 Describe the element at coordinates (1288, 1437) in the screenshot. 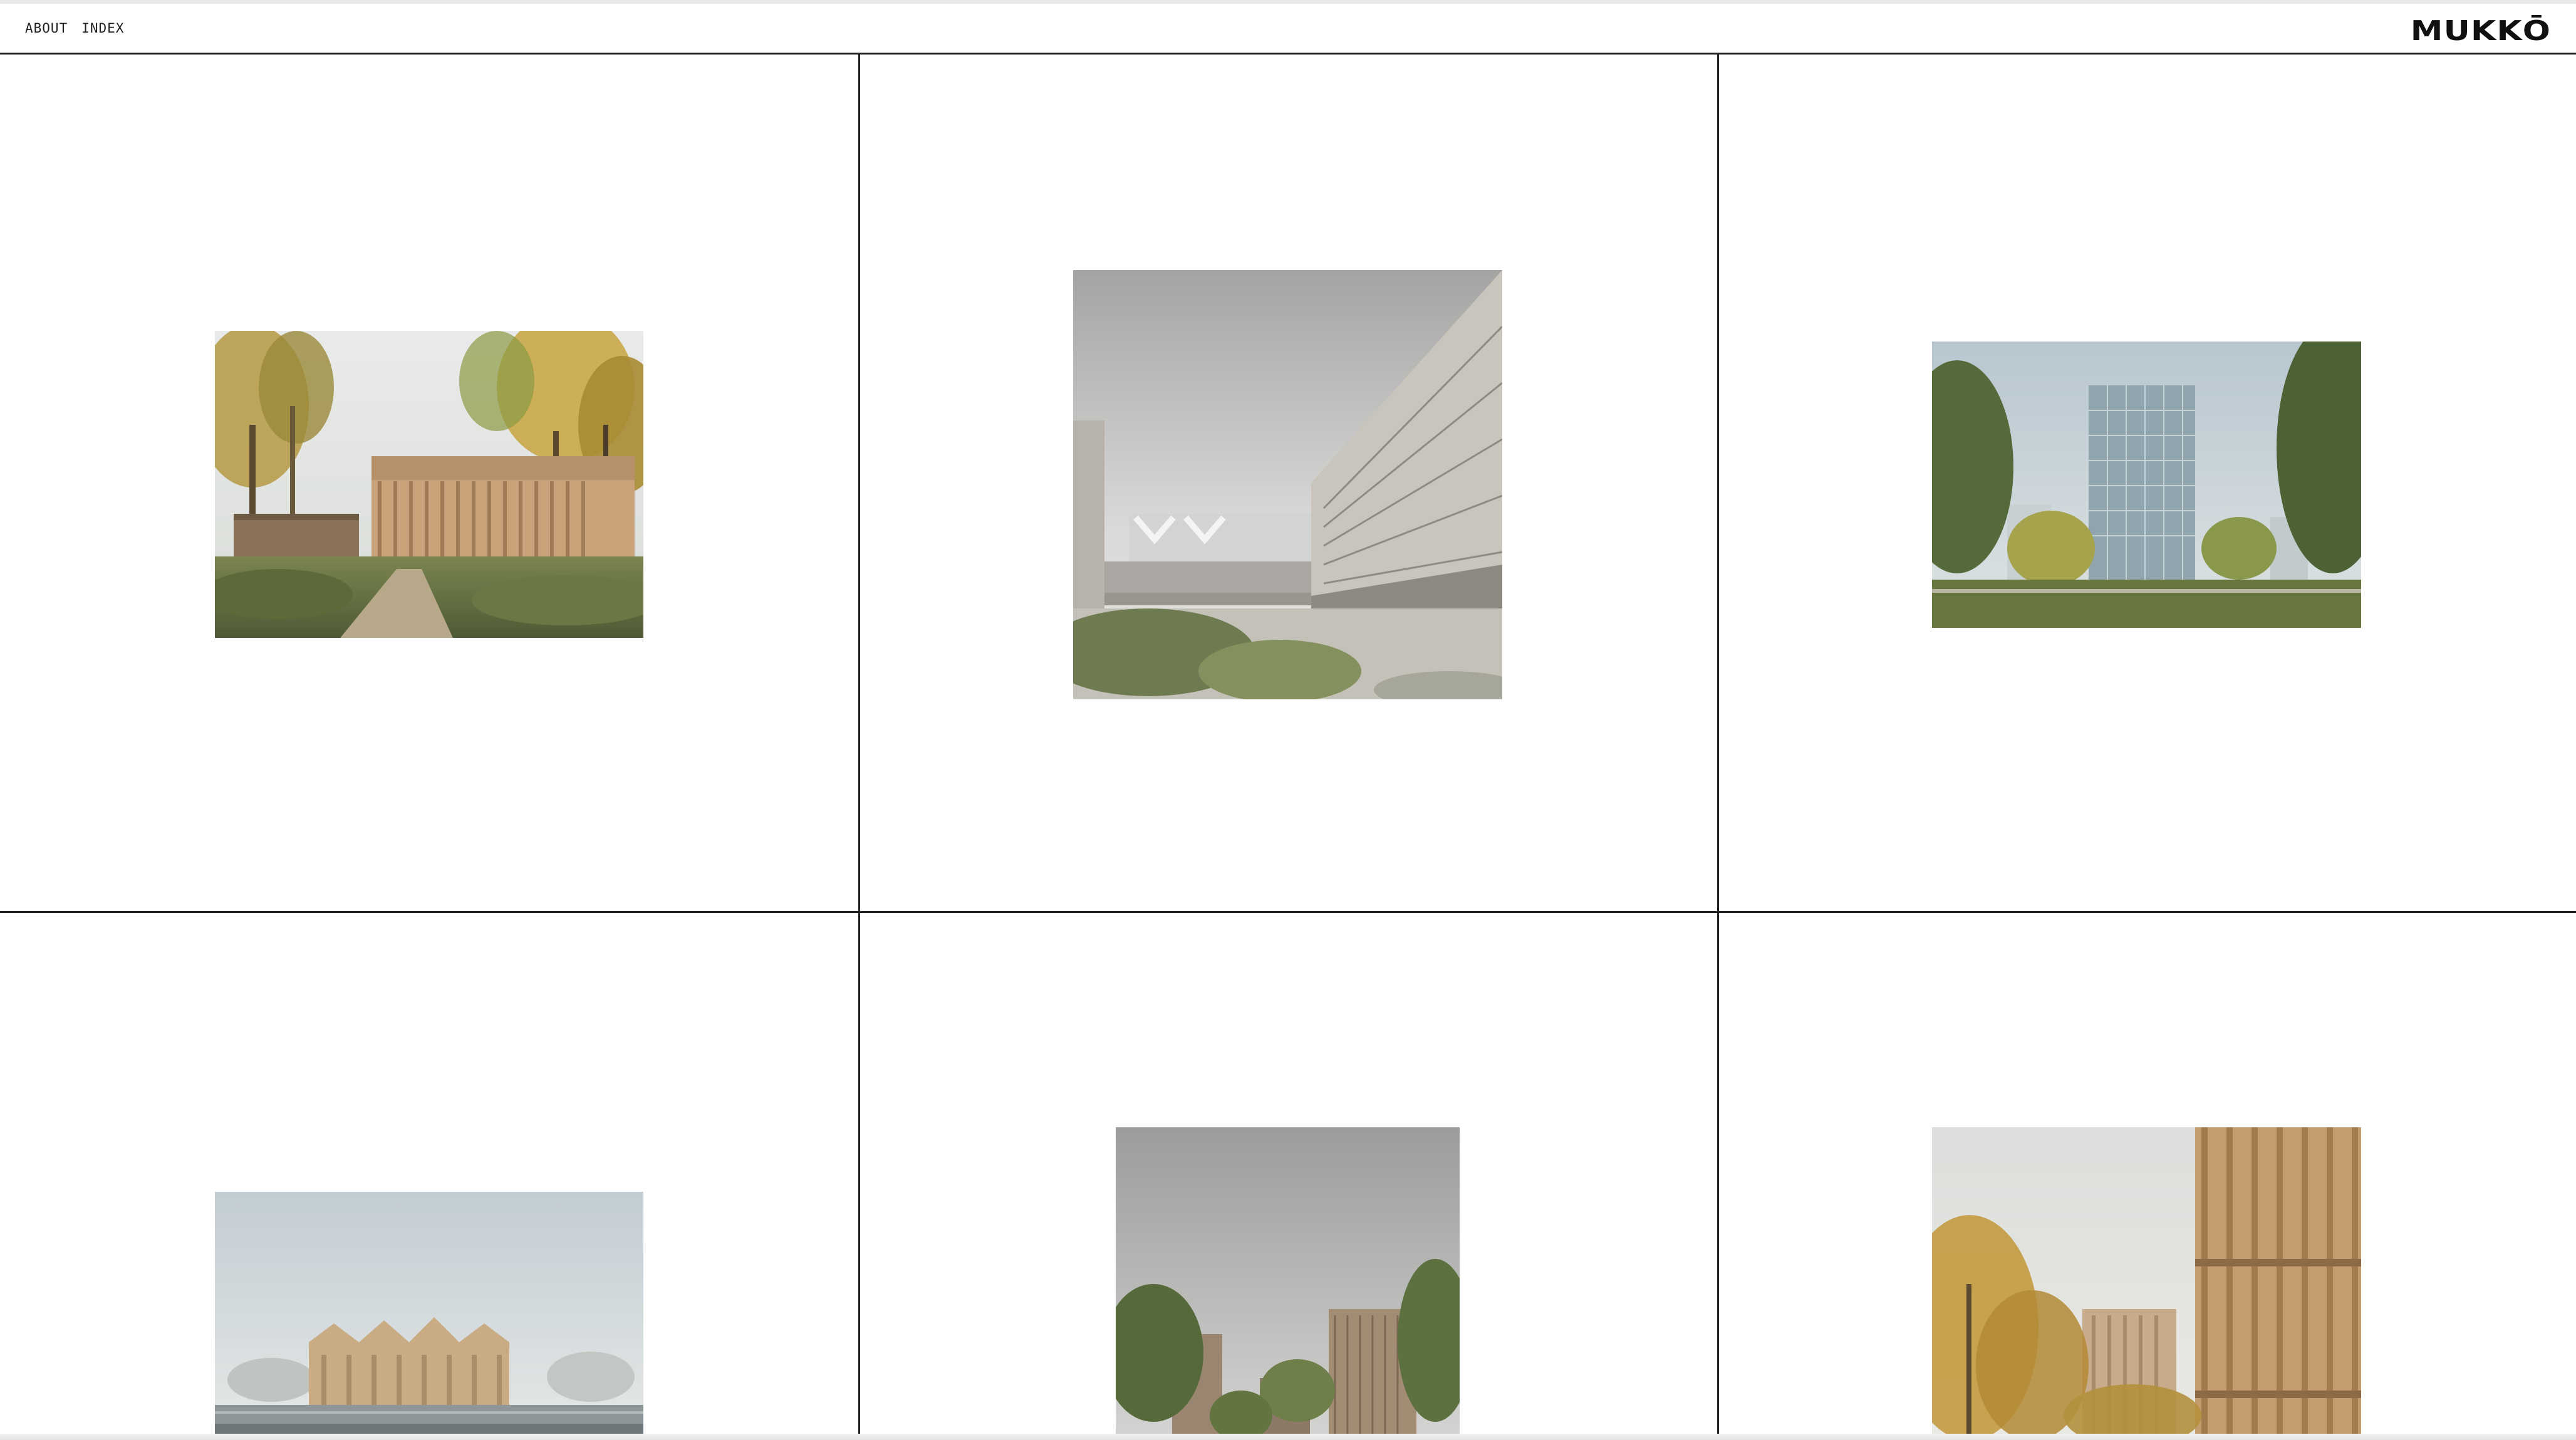

I see `window-bottom-edge` at that location.